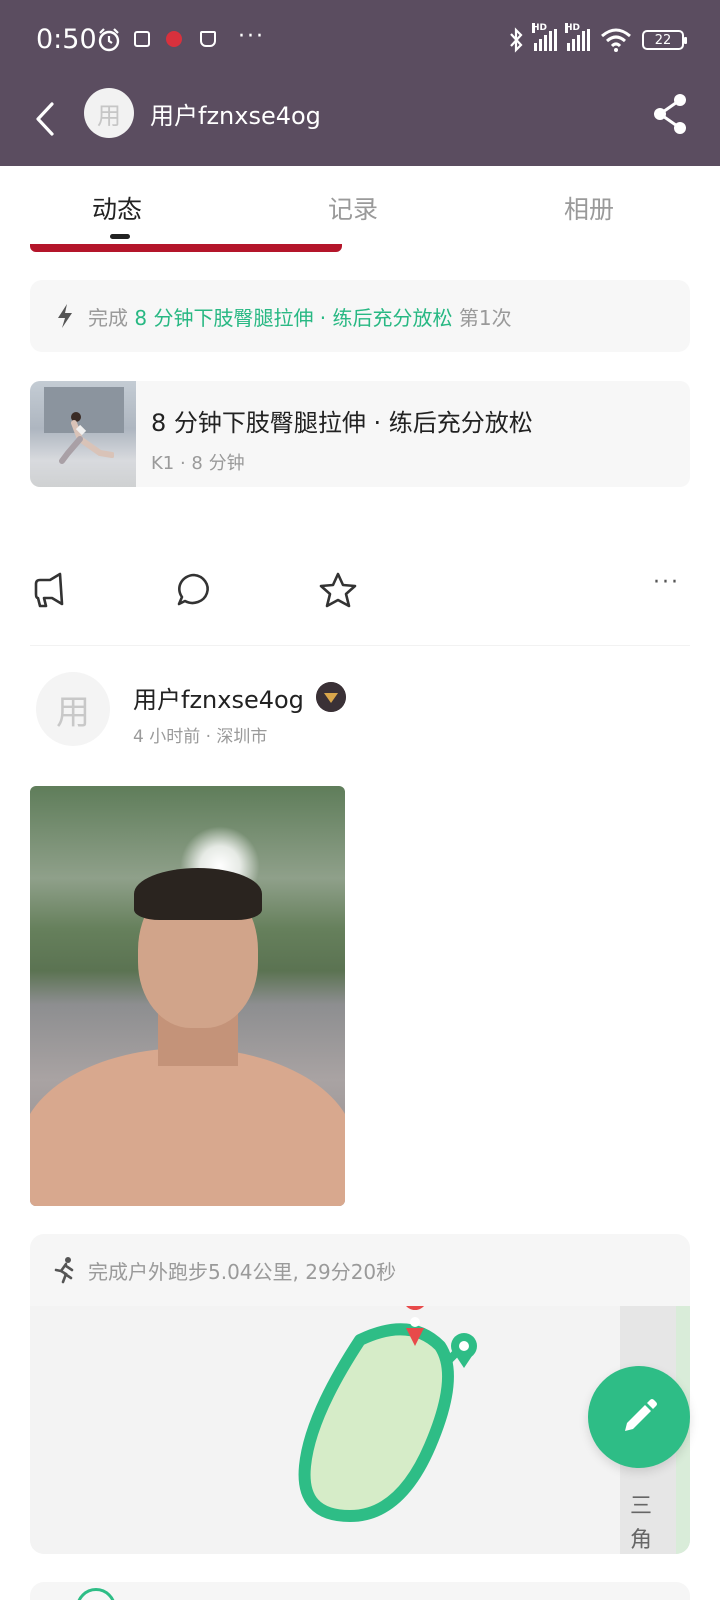 This screenshot has height=1600, width=720. I want to click on cheer-icon, so click(50, 590).